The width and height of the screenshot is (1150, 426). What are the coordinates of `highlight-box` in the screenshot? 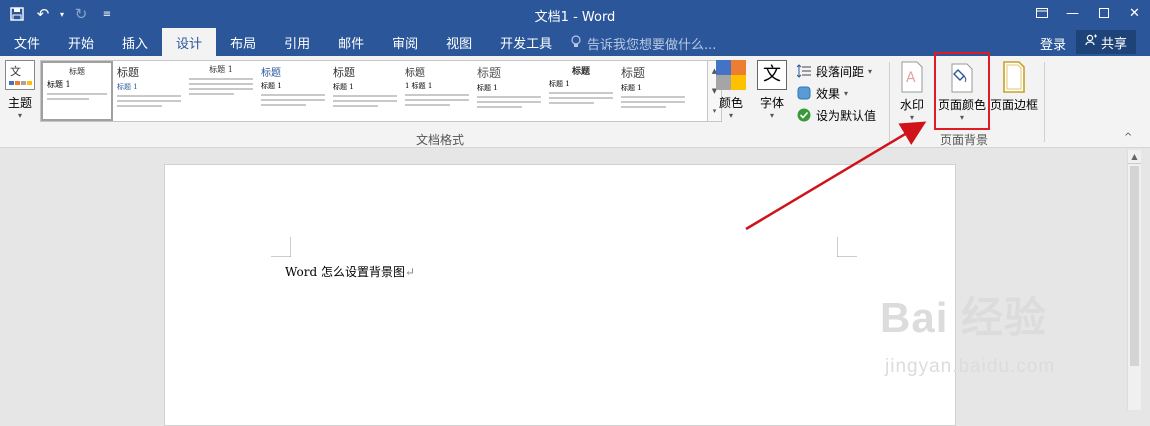 It's located at (962, 91).